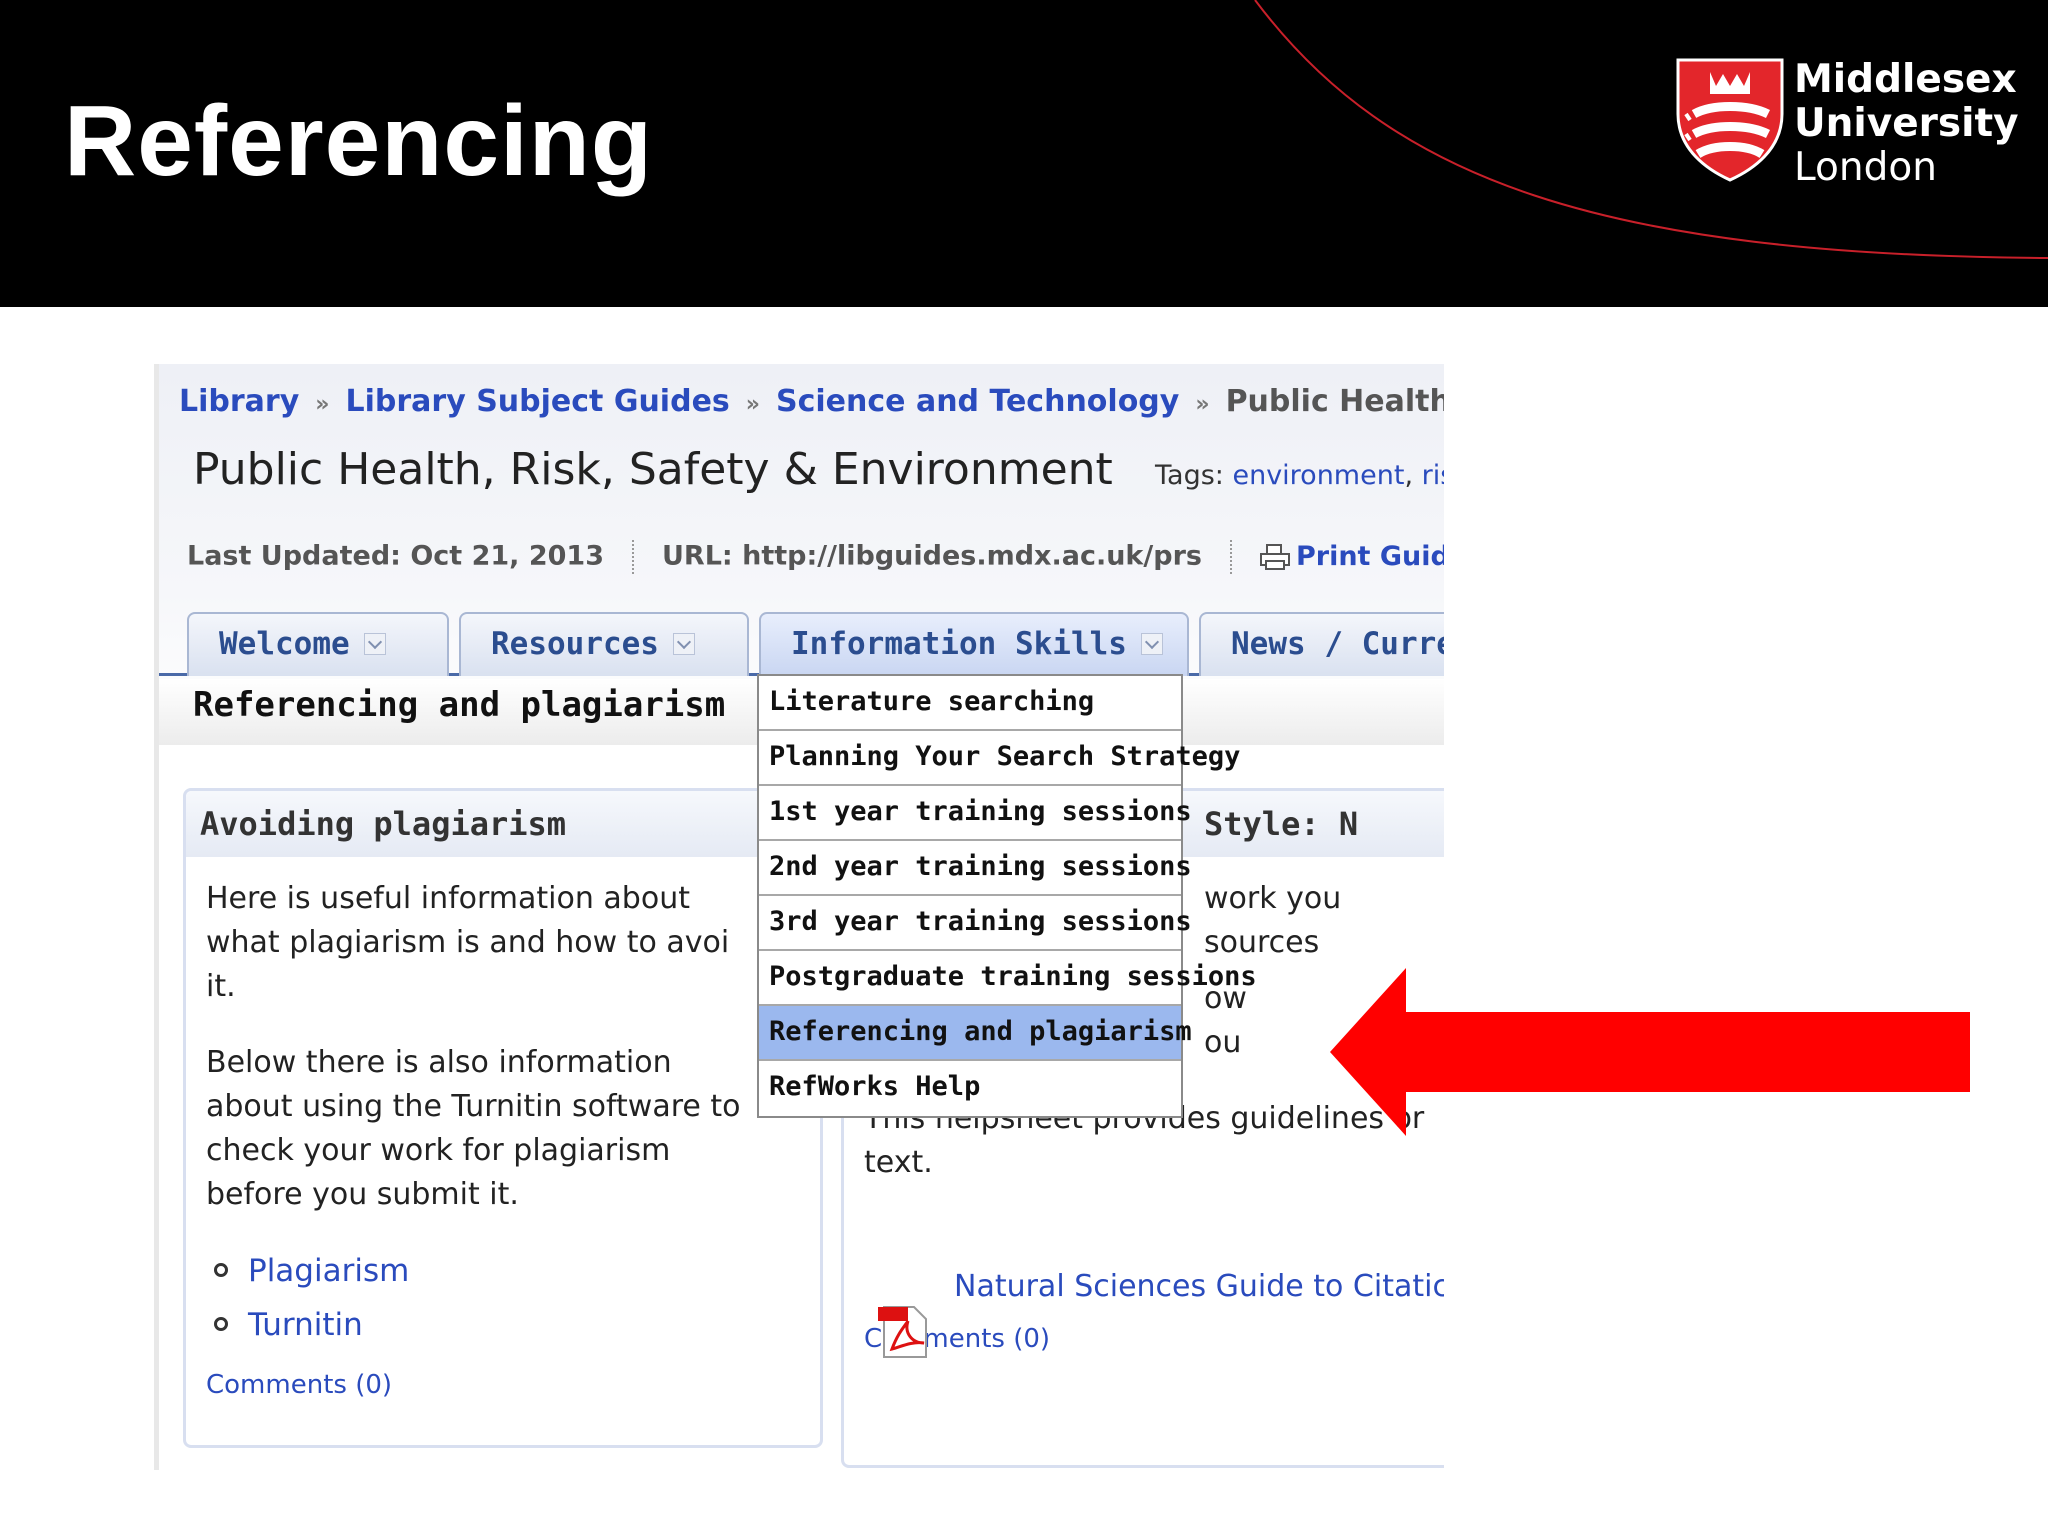  What do you see at coordinates (284, 644) in the screenshot?
I see `tab-label: Welcome` at bounding box center [284, 644].